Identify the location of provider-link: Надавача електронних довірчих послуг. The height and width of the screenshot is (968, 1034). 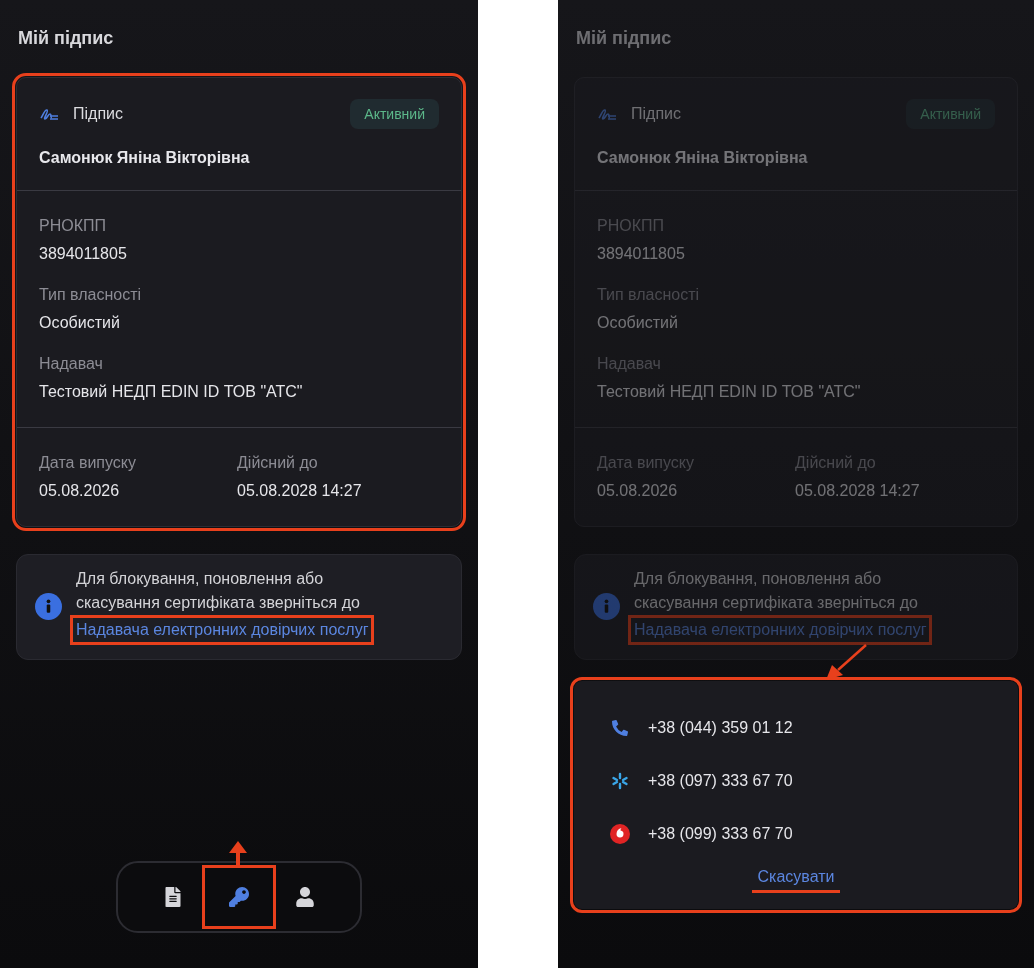
(222, 630).